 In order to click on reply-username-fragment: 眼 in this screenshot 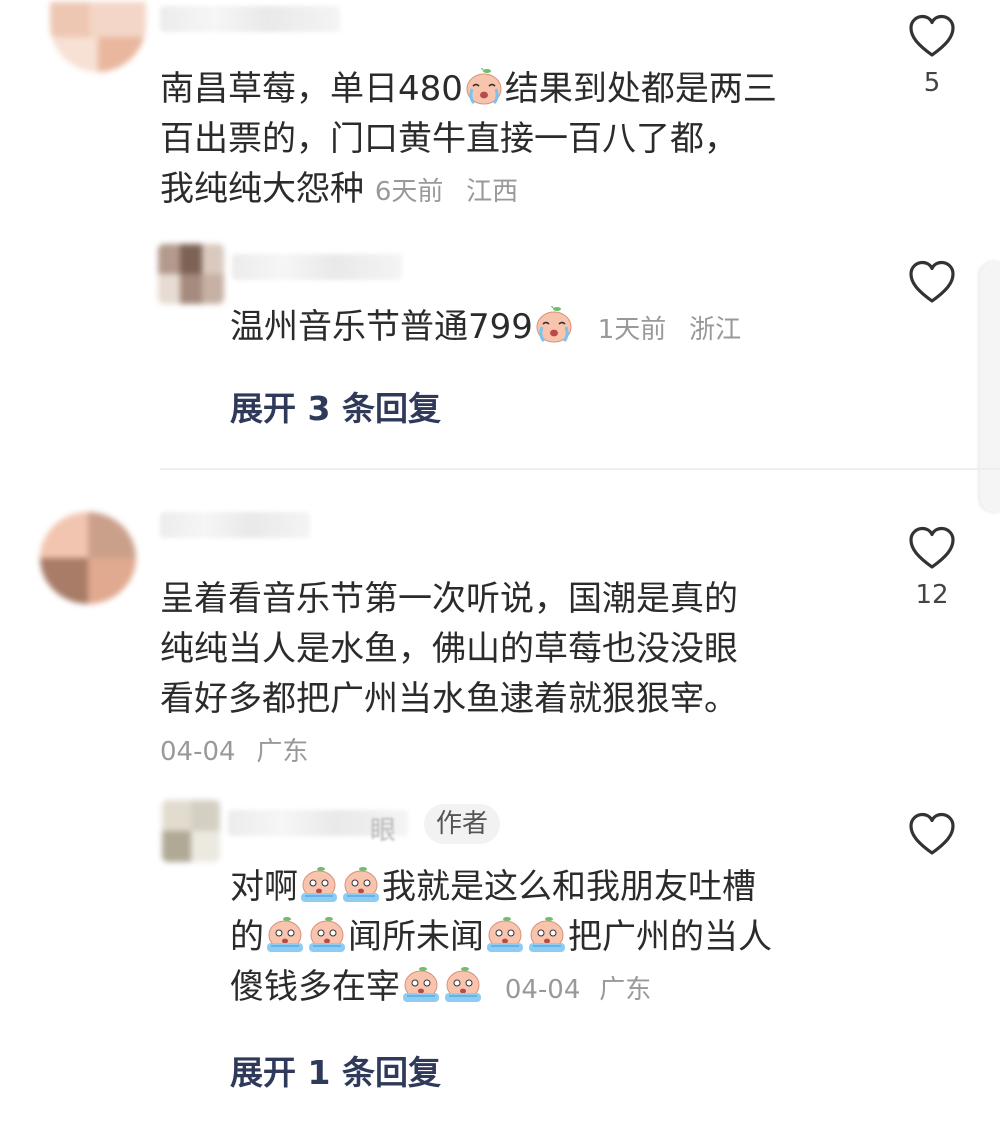, I will do `click(383, 831)`.